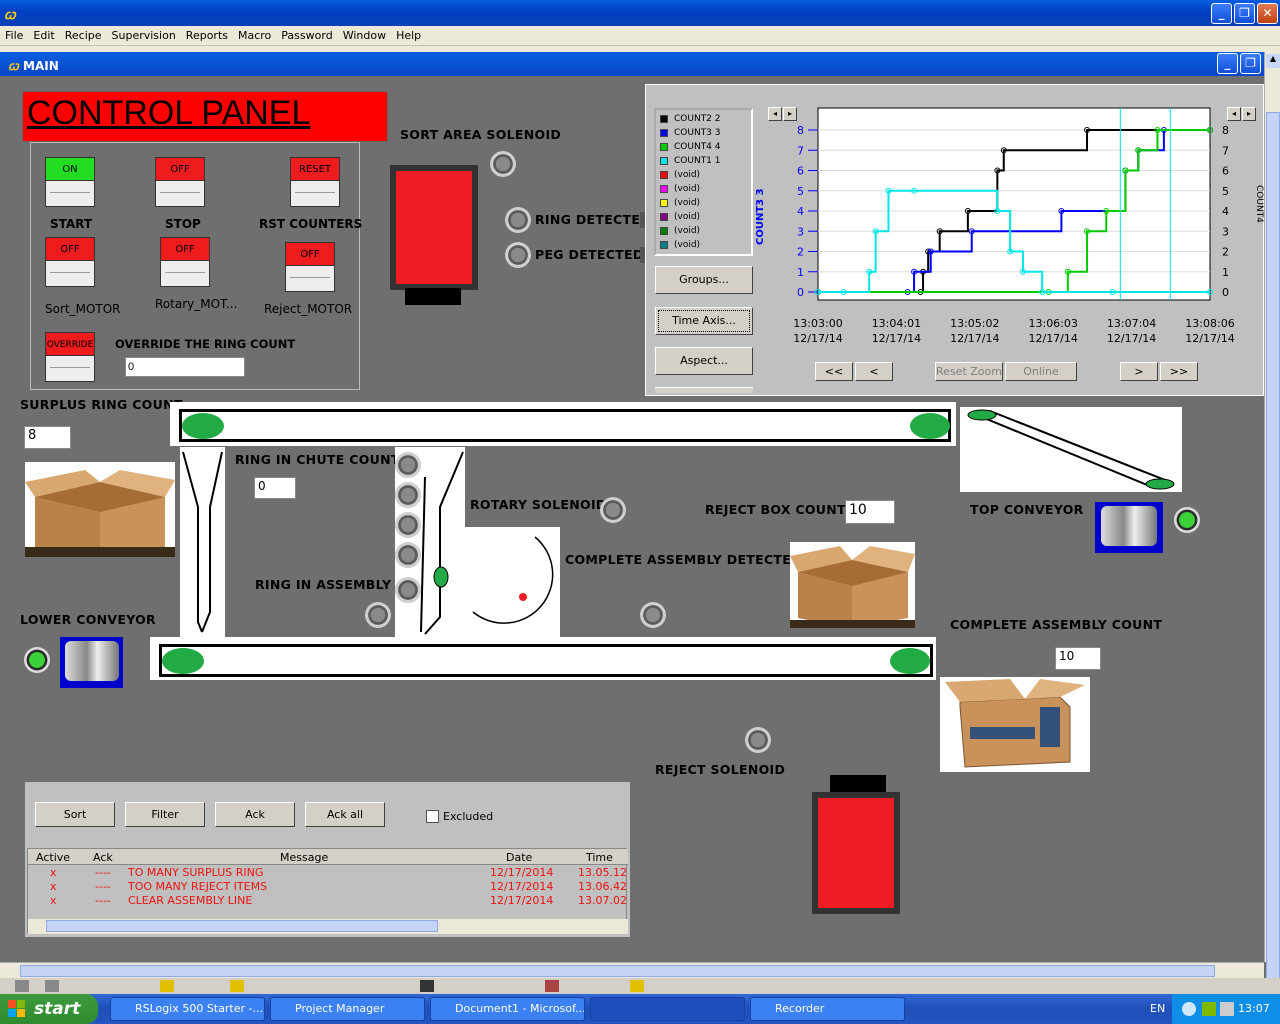 The height and width of the screenshot is (1024, 1280). I want to click on menu-edit: Edit, so click(43, 35).